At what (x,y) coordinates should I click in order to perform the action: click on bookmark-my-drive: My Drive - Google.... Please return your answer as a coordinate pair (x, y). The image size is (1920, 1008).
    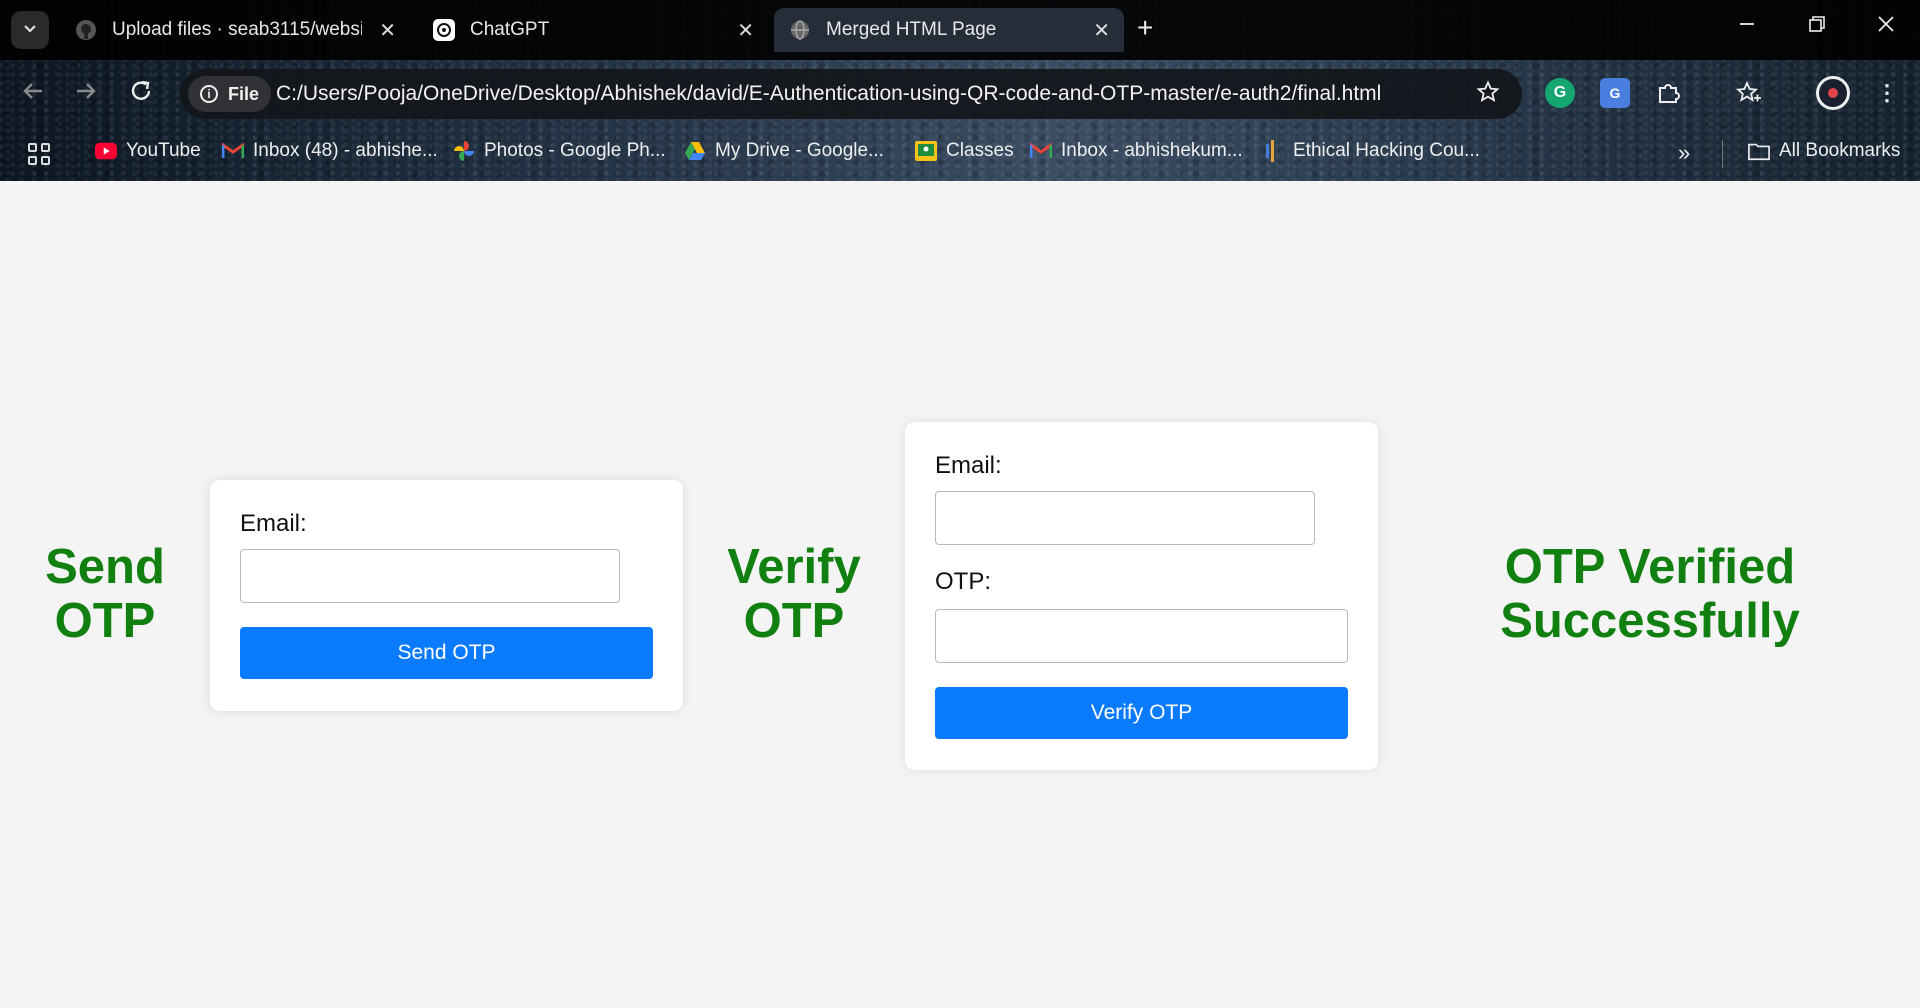
    Looking at the image, I should click on (784, 151).